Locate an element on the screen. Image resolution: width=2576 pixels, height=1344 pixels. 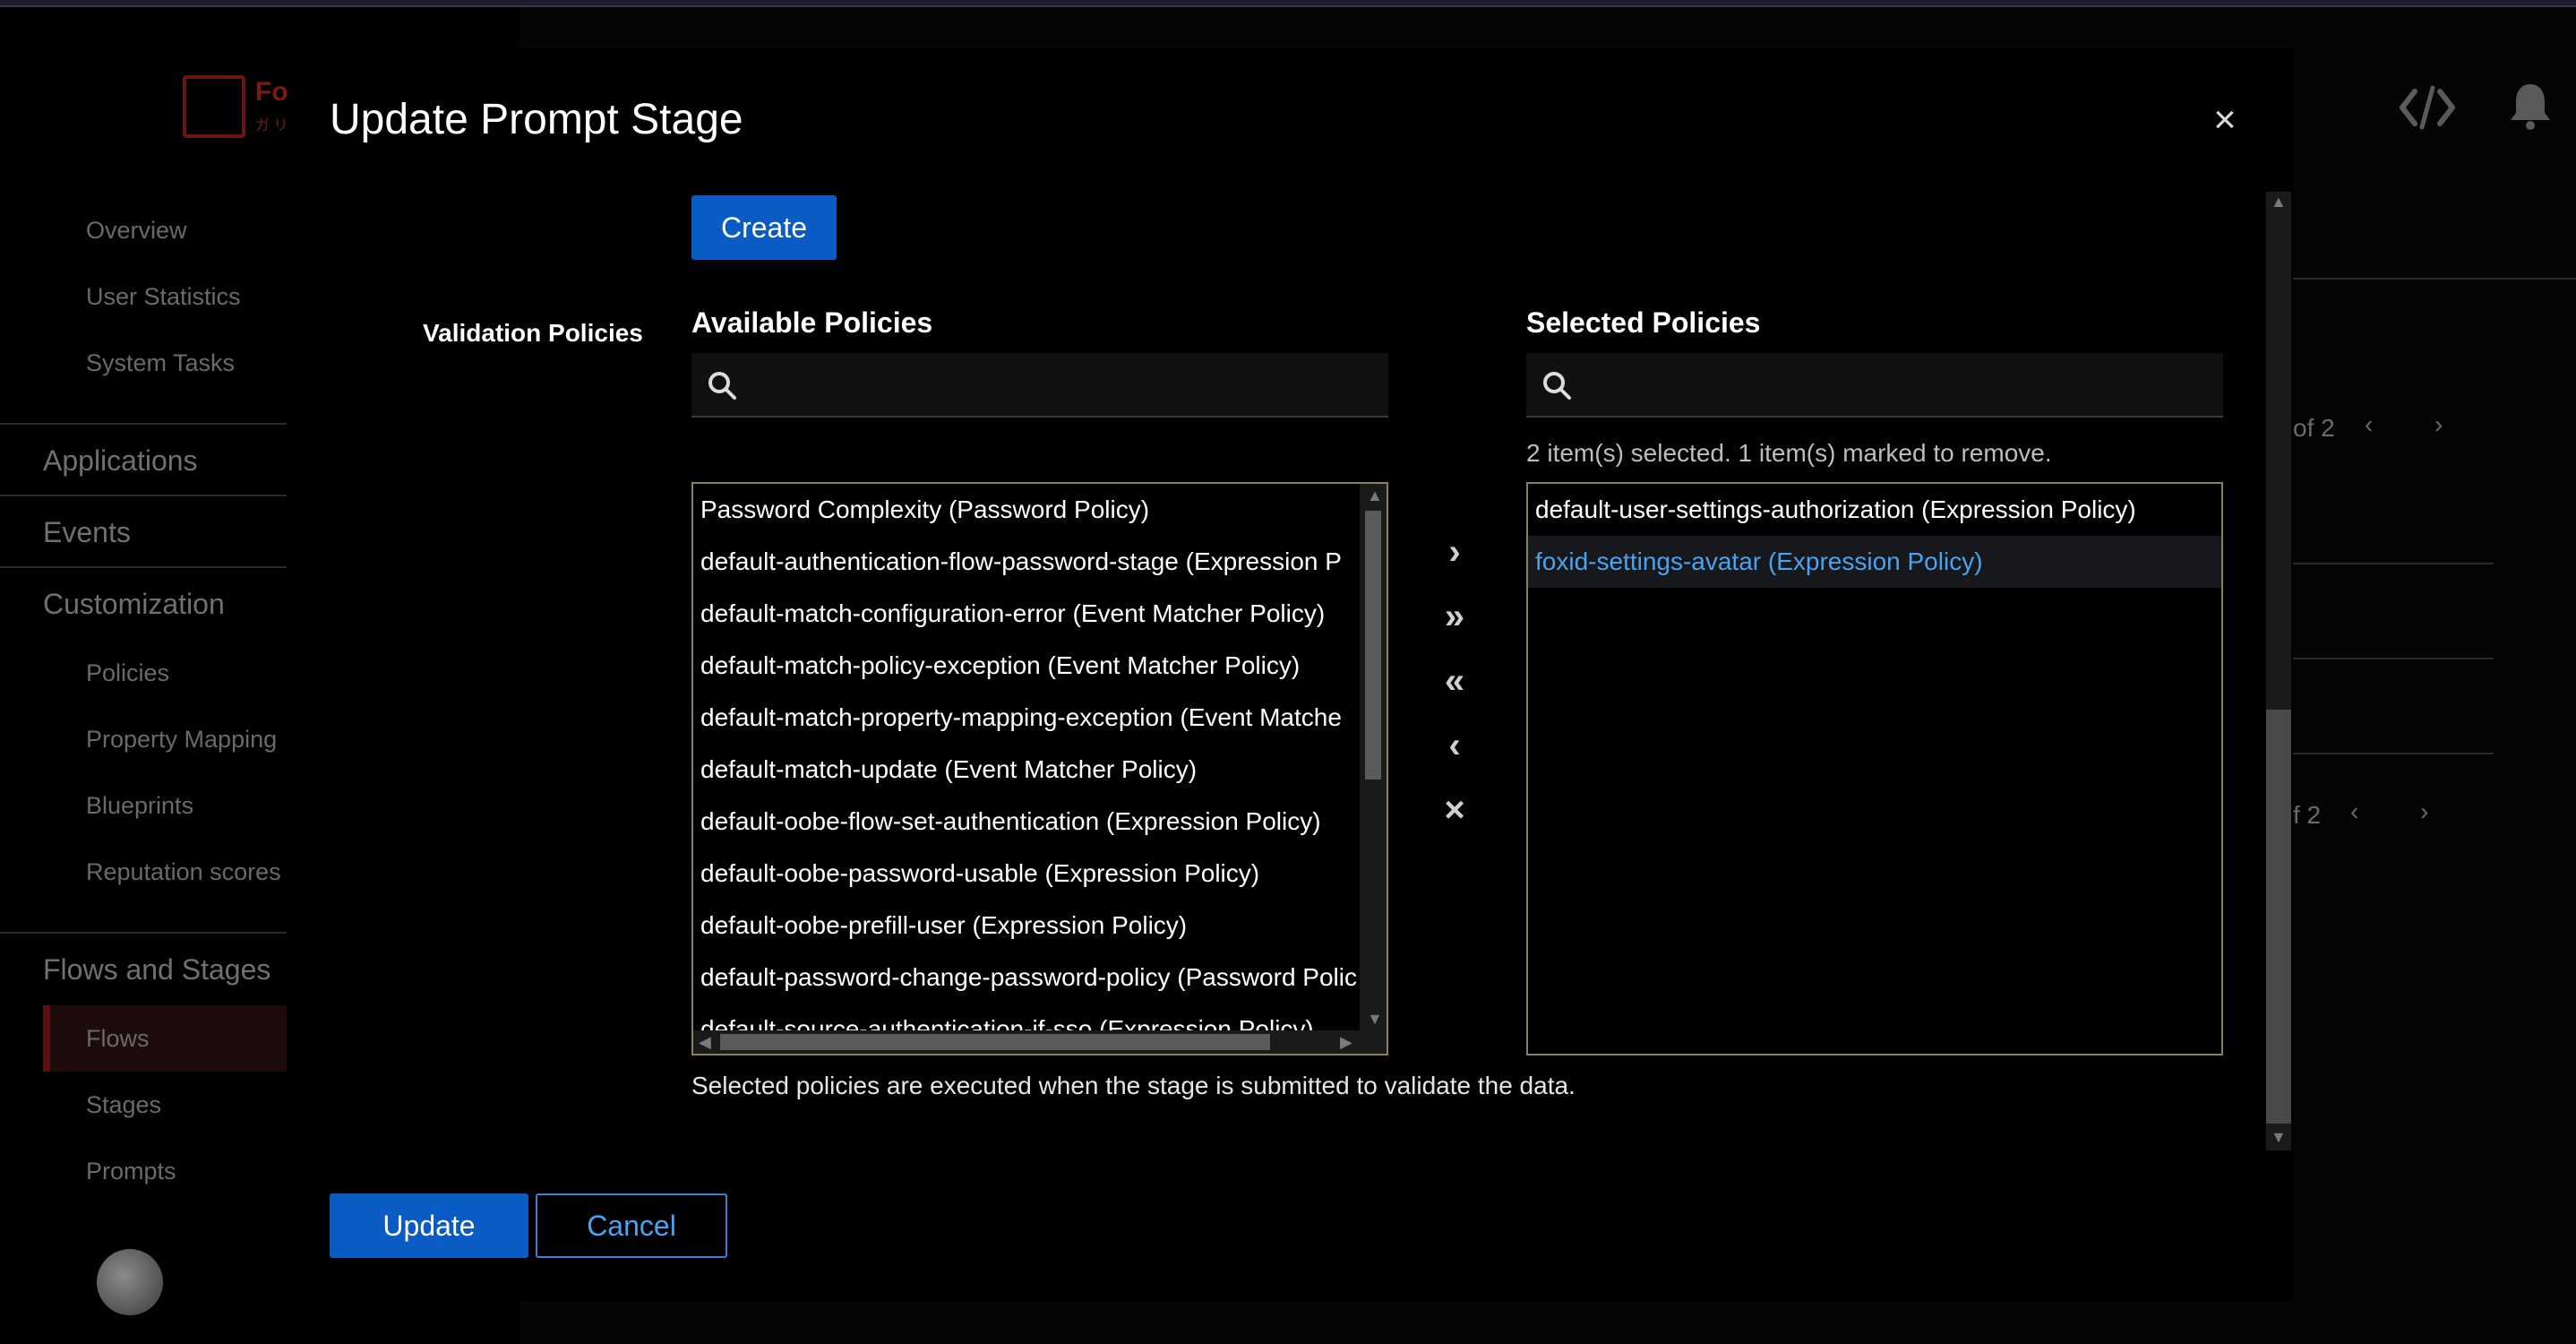
scroll-left-icon: ◀ is located at coordinates (705, 1042).